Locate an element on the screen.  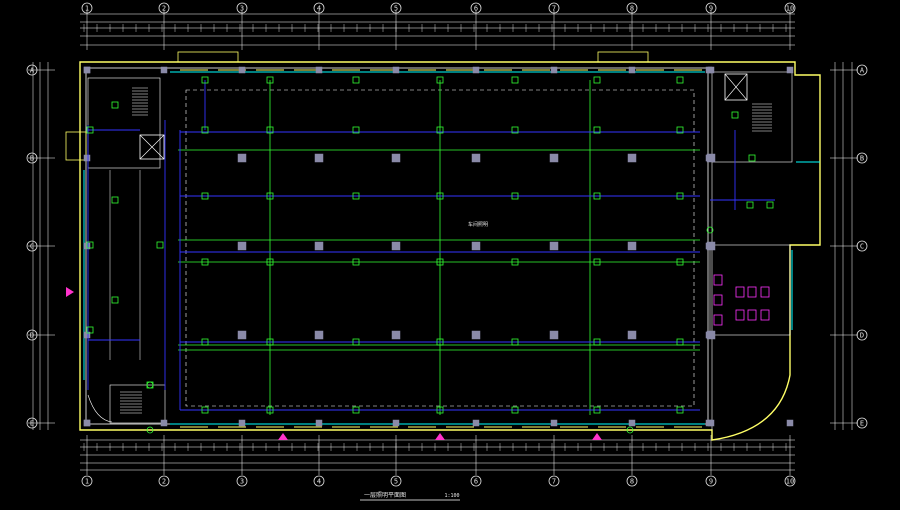
axis-label-left: A is located at coordinates (32, 71).